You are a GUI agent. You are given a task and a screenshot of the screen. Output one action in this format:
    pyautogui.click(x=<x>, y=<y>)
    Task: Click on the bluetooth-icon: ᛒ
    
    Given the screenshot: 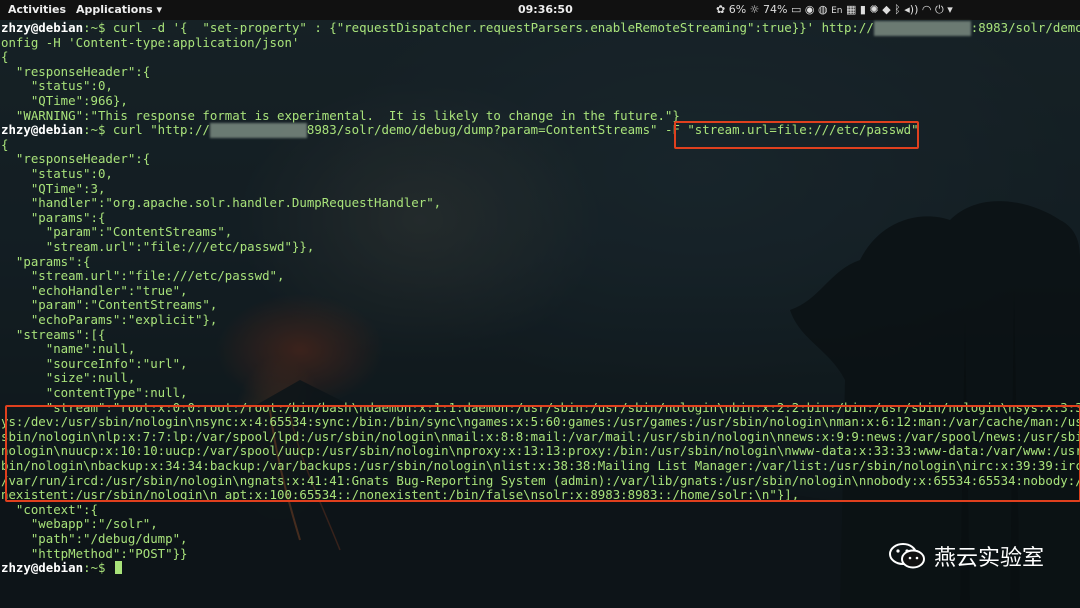 What is the action you would take?
    pyautogui.click(x=897, y=9)
    